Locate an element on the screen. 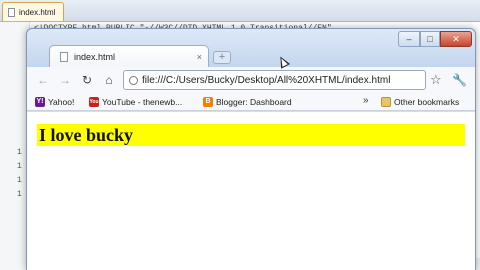 Image resolution: width=480 pixels, height=270 pixels. youtube-icon: You is located at coordinates (94, 102).